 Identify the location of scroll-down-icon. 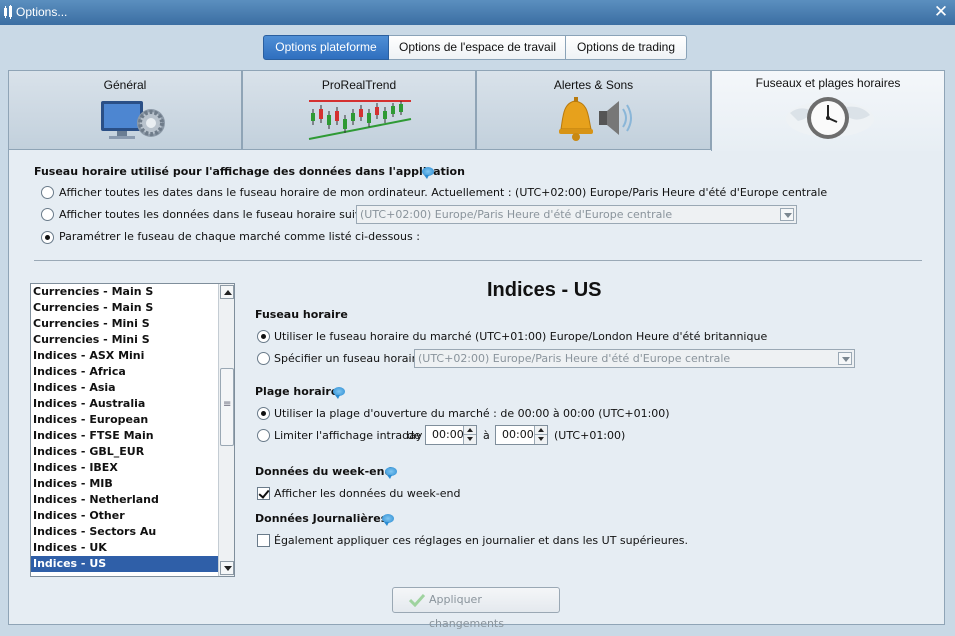
(227, 568).